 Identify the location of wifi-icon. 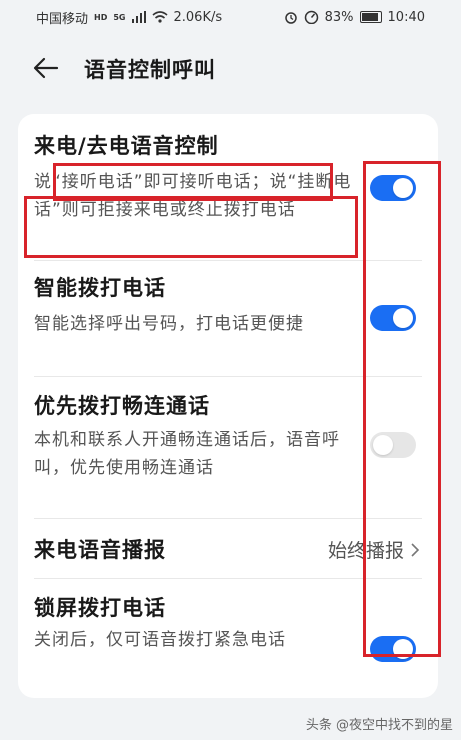
(159, 17).